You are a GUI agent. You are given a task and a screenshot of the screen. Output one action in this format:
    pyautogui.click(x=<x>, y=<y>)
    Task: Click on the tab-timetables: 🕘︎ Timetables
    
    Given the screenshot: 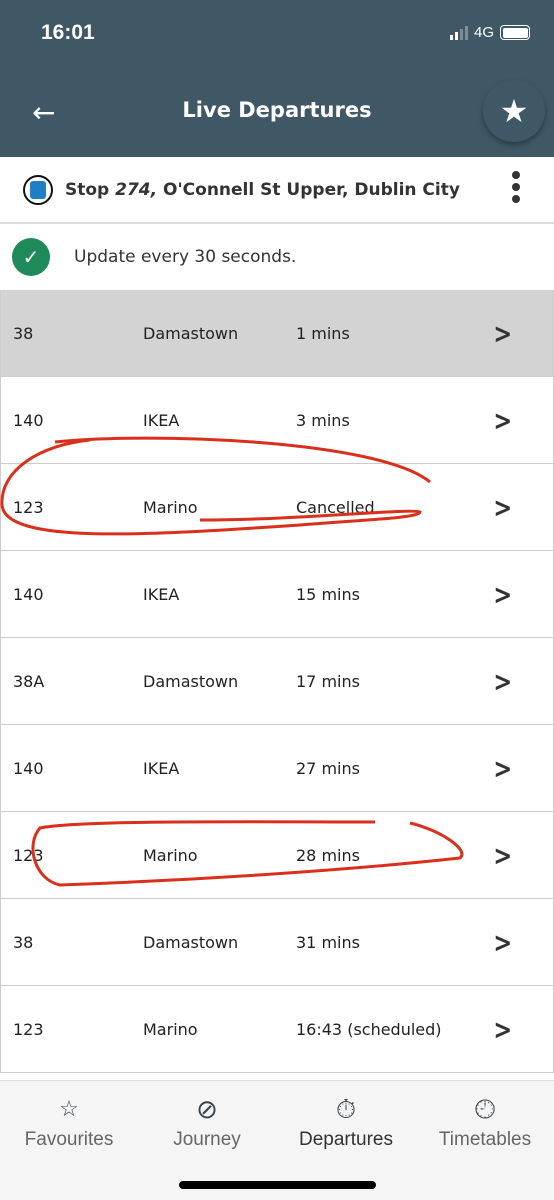 What is the action you would take?
    pyautogui.click(x=485, y=1120)
    